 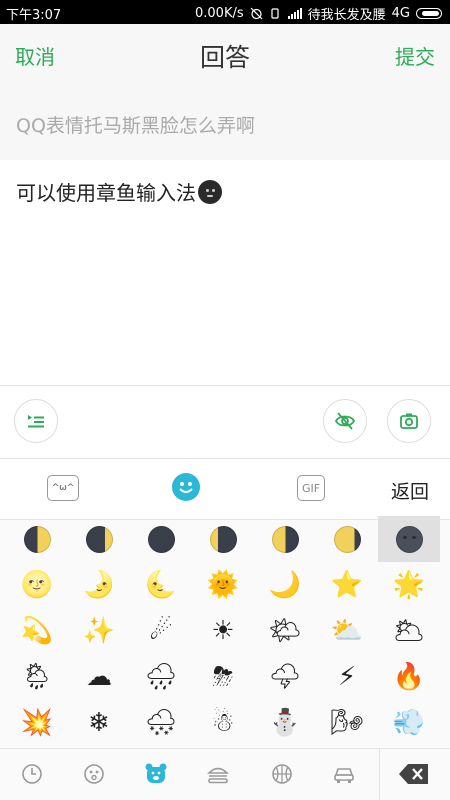 I want to click on emoji-cell: ⛅, so click(x=347, y=631).